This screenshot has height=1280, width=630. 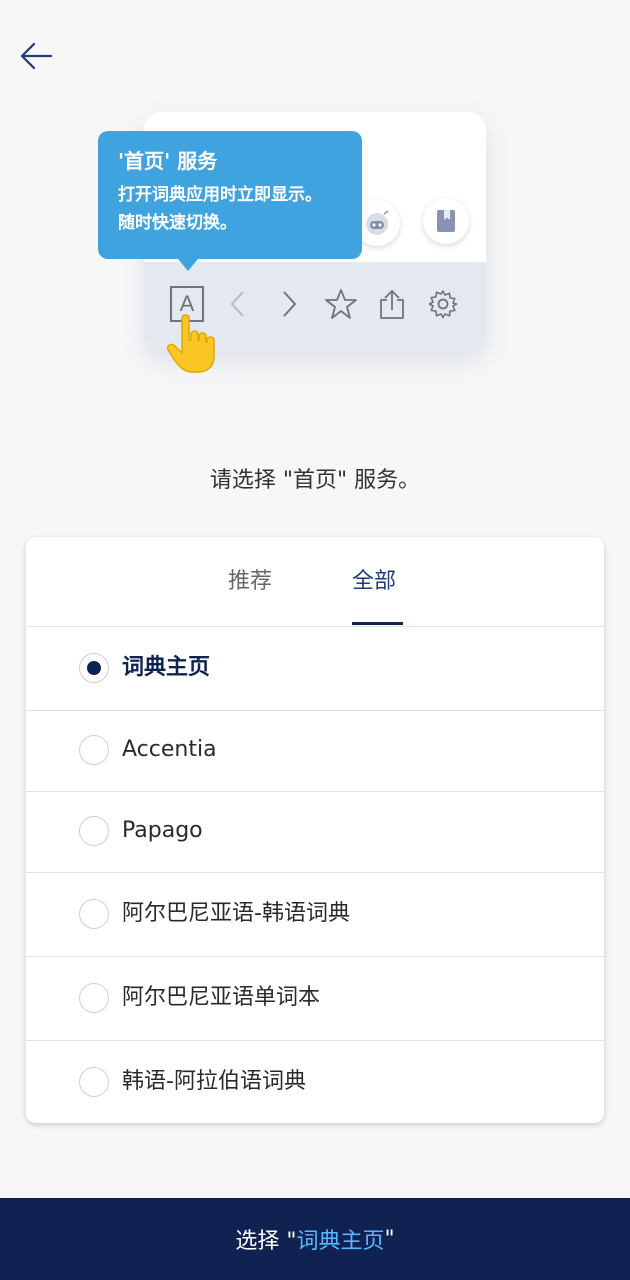 I want to click on chevron-right-icon, so click(x=289, y=304).